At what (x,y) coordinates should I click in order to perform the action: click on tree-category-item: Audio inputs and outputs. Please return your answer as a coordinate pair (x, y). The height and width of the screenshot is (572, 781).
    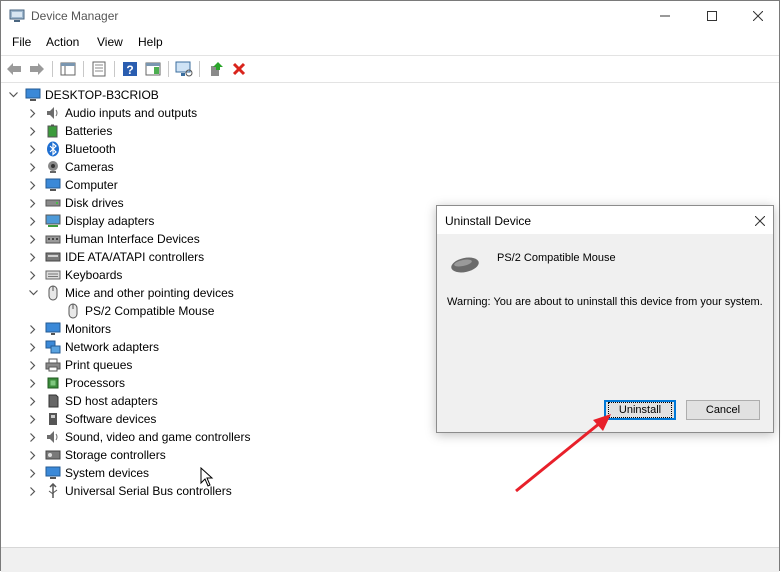
    Looking at the image, I should click on (112, 113).